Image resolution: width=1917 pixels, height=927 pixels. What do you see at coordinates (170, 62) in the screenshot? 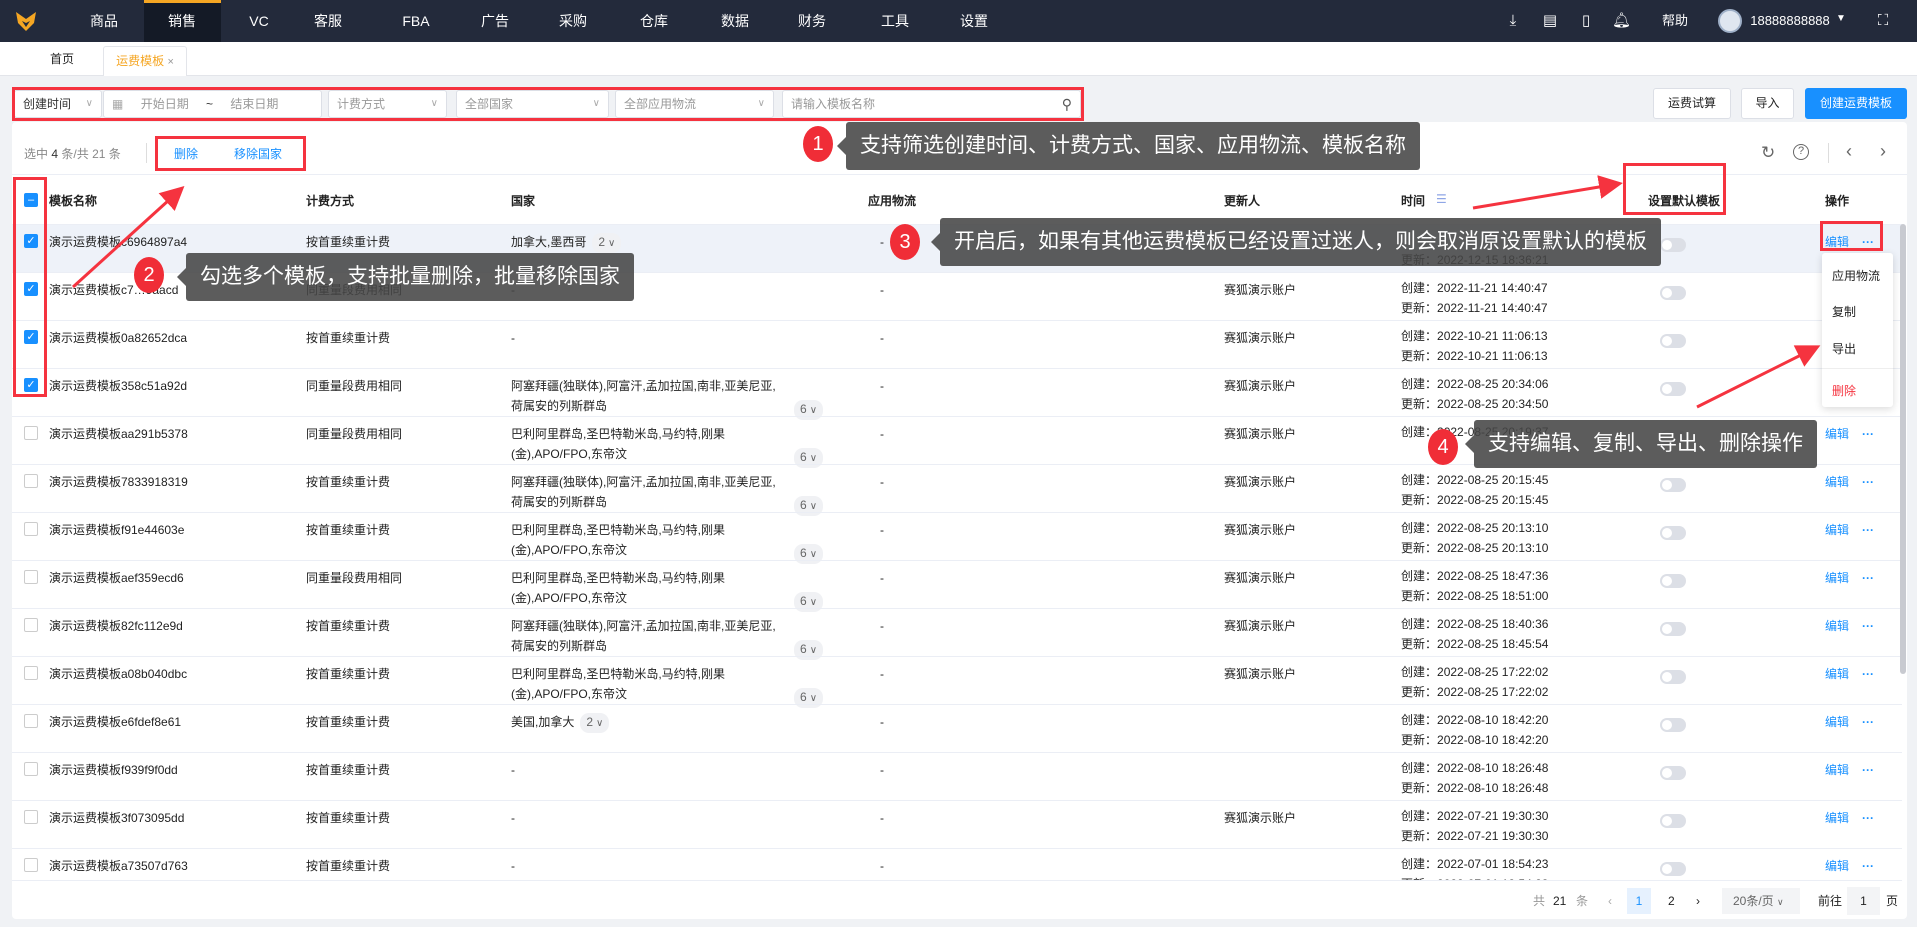
I see `close-icon: ×` at bounding box center [170, 62].